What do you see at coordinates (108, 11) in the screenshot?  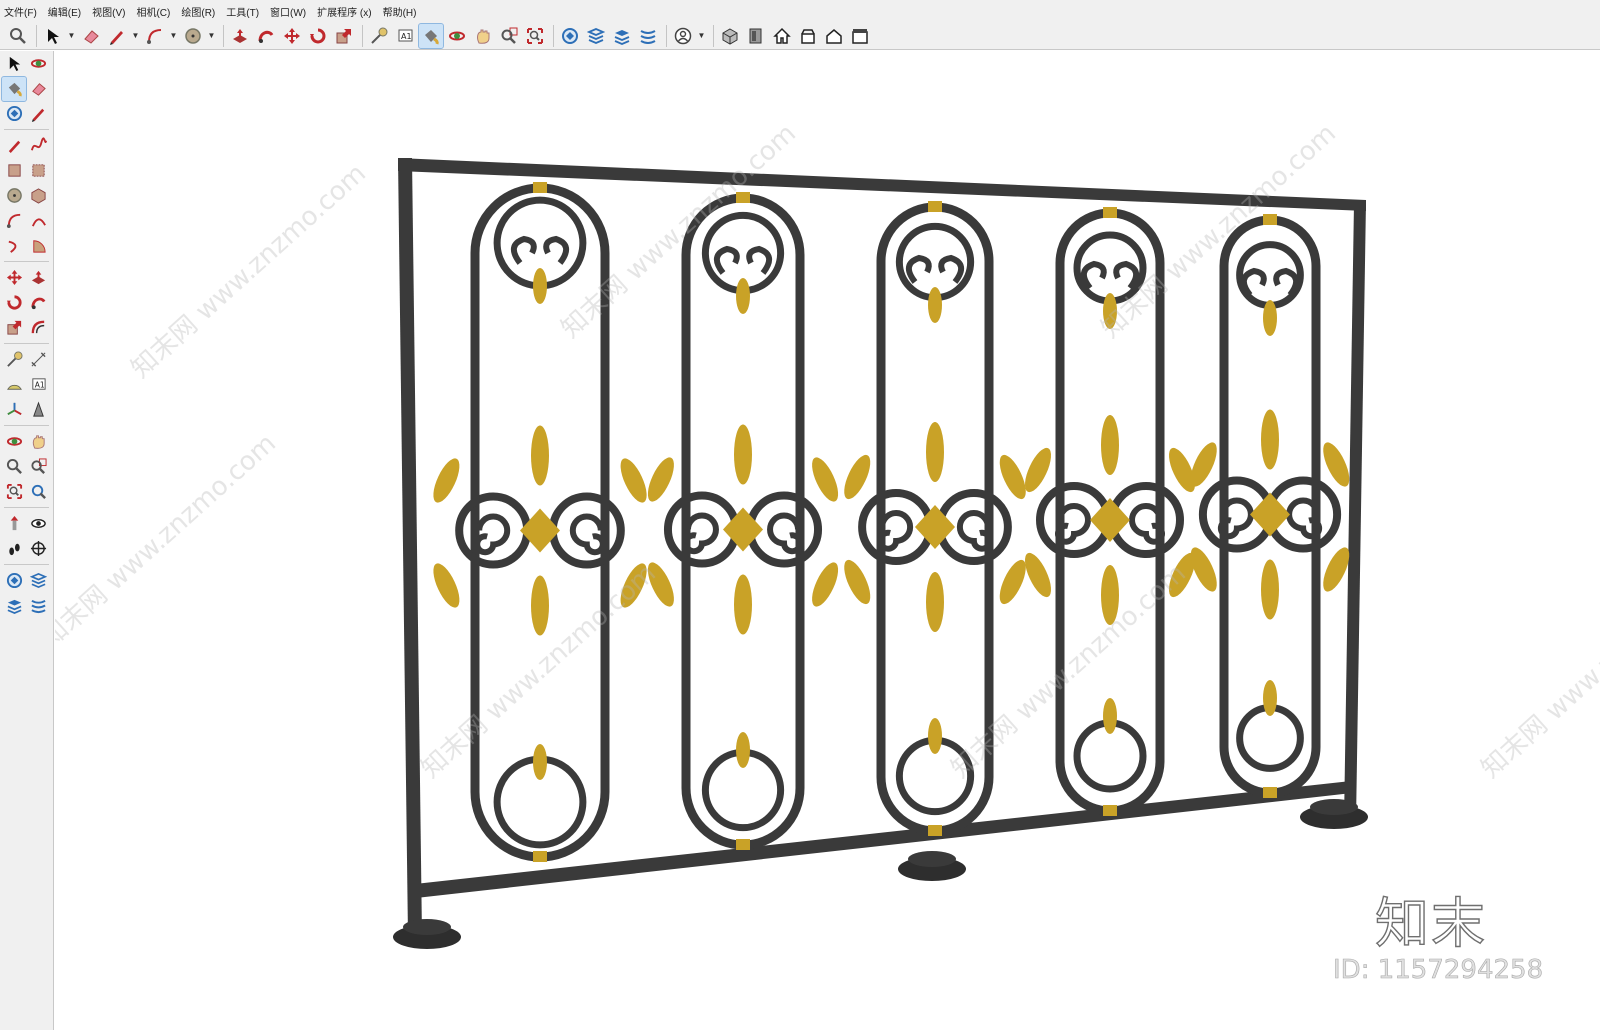 I see `menu-item: 视图(V)` at bounding box center [108, 11].